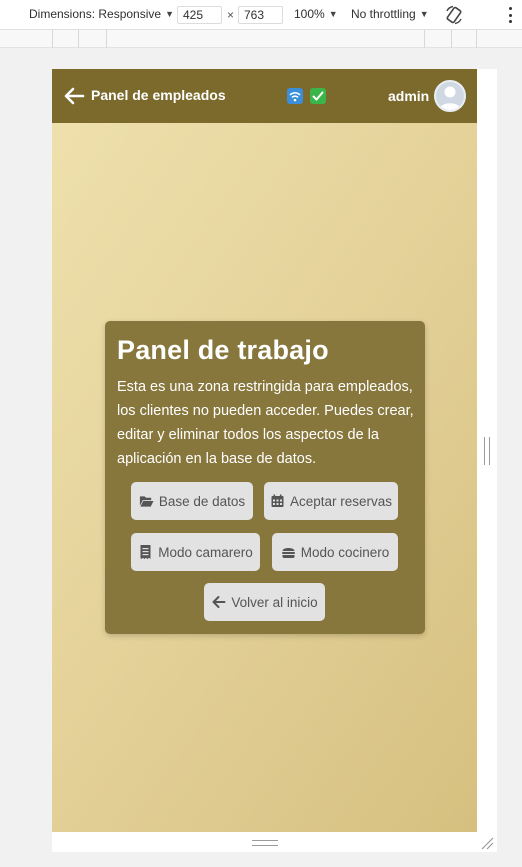 This screenshot has height=867, width=522. I want to click on zoom-label: 100%, so click(309, 14).